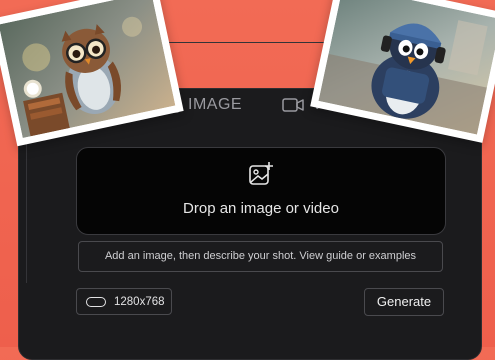 The height and width of the screenshot is (360, 495). Describe the element at coordinates (215, 105) in the screenshot. I see `tab-image-label: IMAGE` at that location.